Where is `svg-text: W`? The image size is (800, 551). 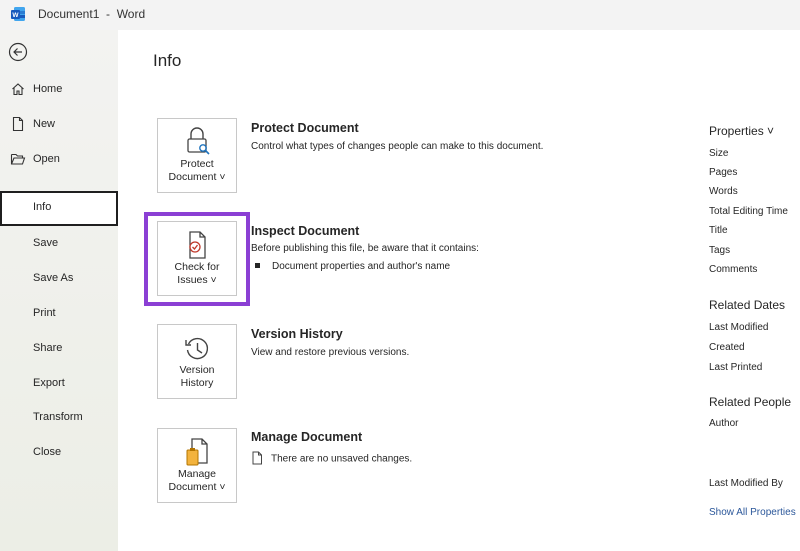 svg-text: W is located at coordinates (15, 15).